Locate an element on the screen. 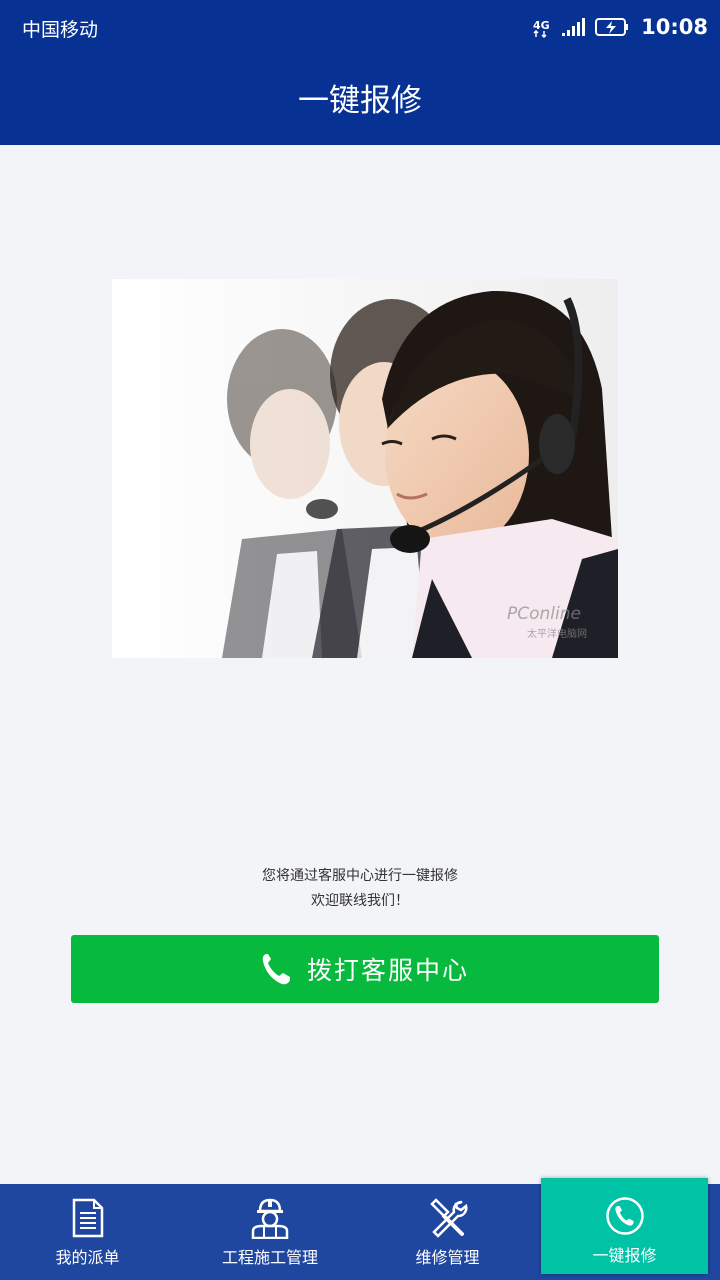 The width and height of the screenshot is (720, 1280). document-icon is located at coordinates (88, 1218).